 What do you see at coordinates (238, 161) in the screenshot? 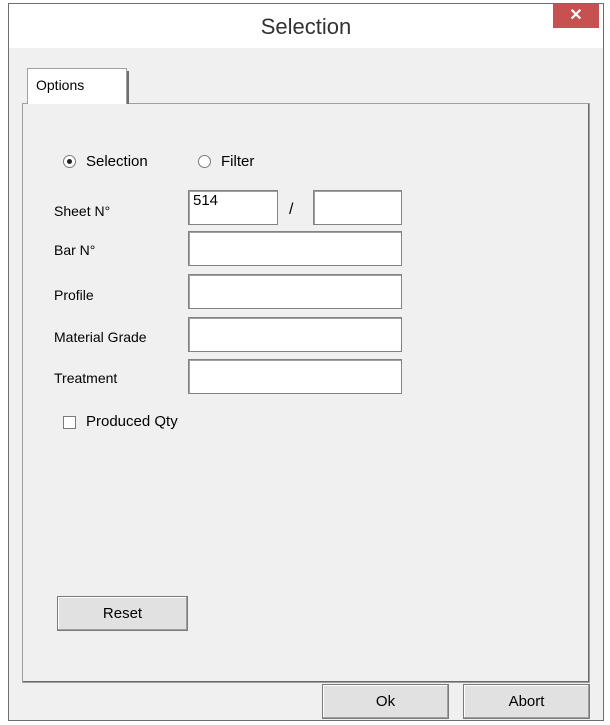
I see `filter-radio-label: Filter` at bounding box center [238, 161].